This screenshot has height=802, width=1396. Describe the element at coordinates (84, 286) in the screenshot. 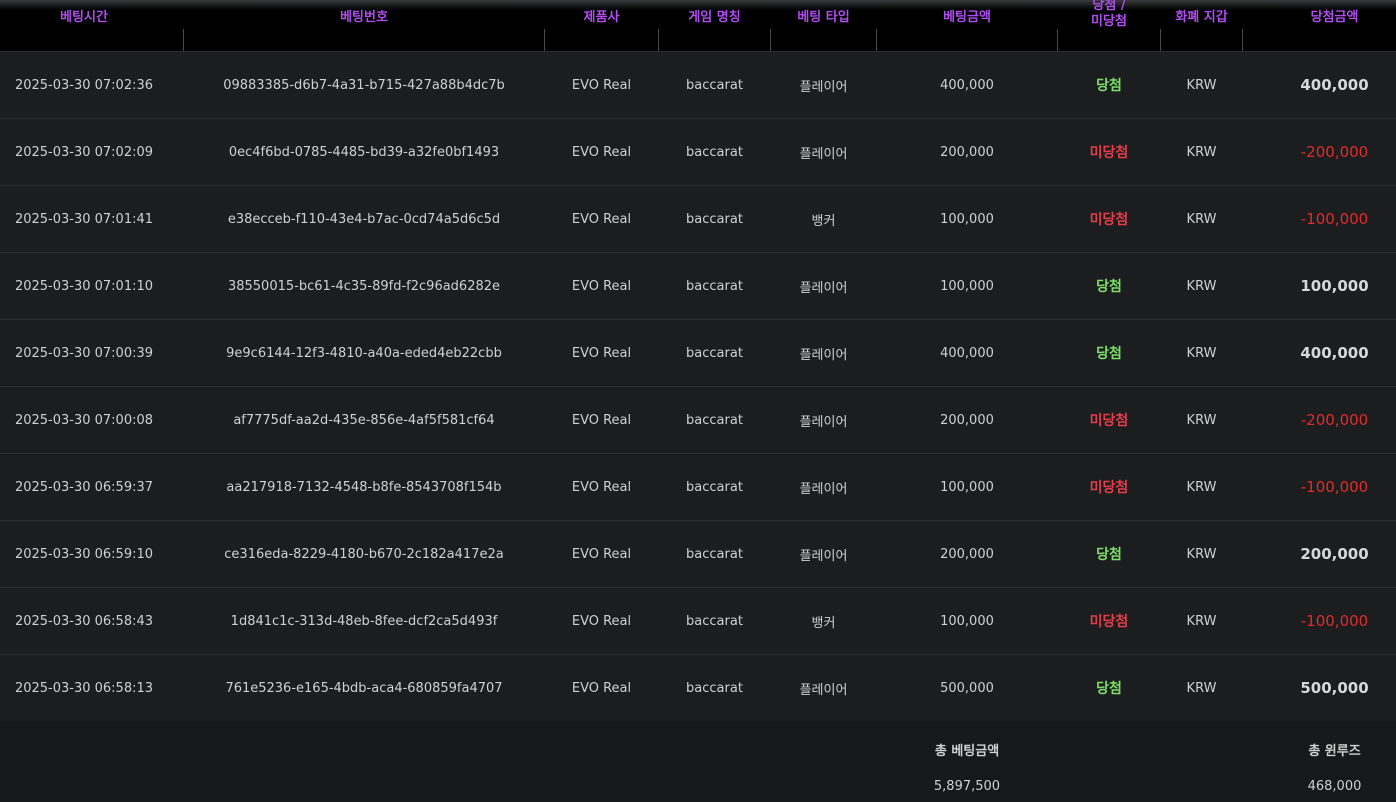

I see `bet-time-cell: 2025-03-30 07:01:10` at that location.